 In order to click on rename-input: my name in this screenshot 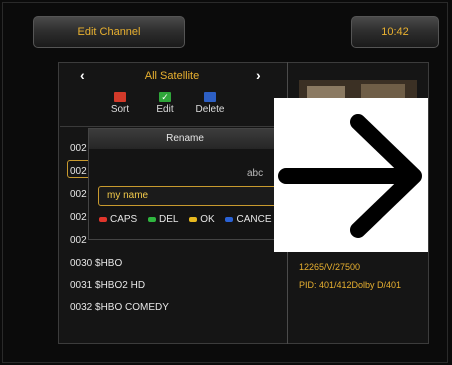, I will do `click(198, 196)`.